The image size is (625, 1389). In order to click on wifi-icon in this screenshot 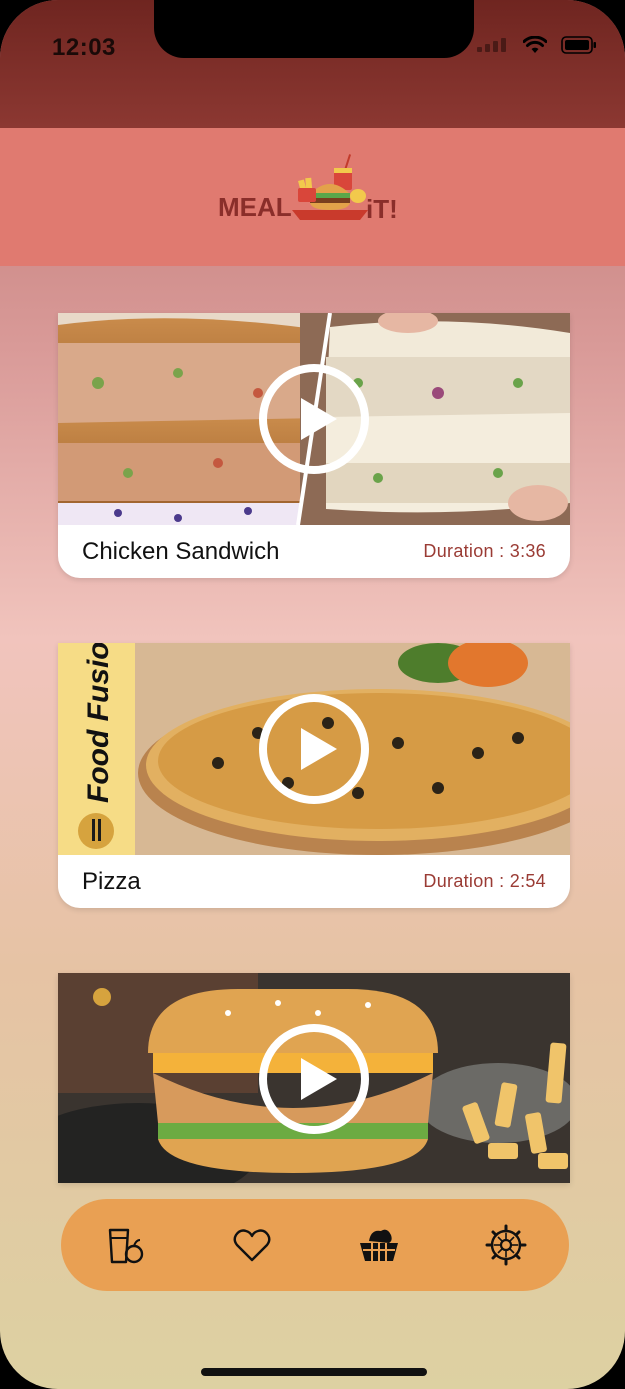, I will do `click(535, 44)`.